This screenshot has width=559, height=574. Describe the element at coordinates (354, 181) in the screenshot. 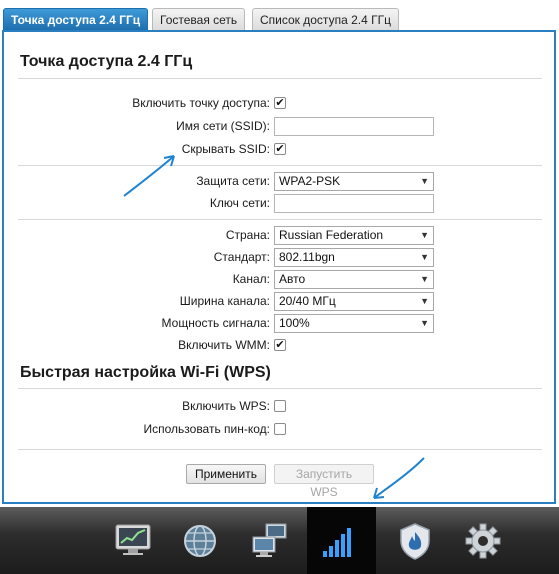

I see `security-select: WPA2-PSK ▼` at that location.